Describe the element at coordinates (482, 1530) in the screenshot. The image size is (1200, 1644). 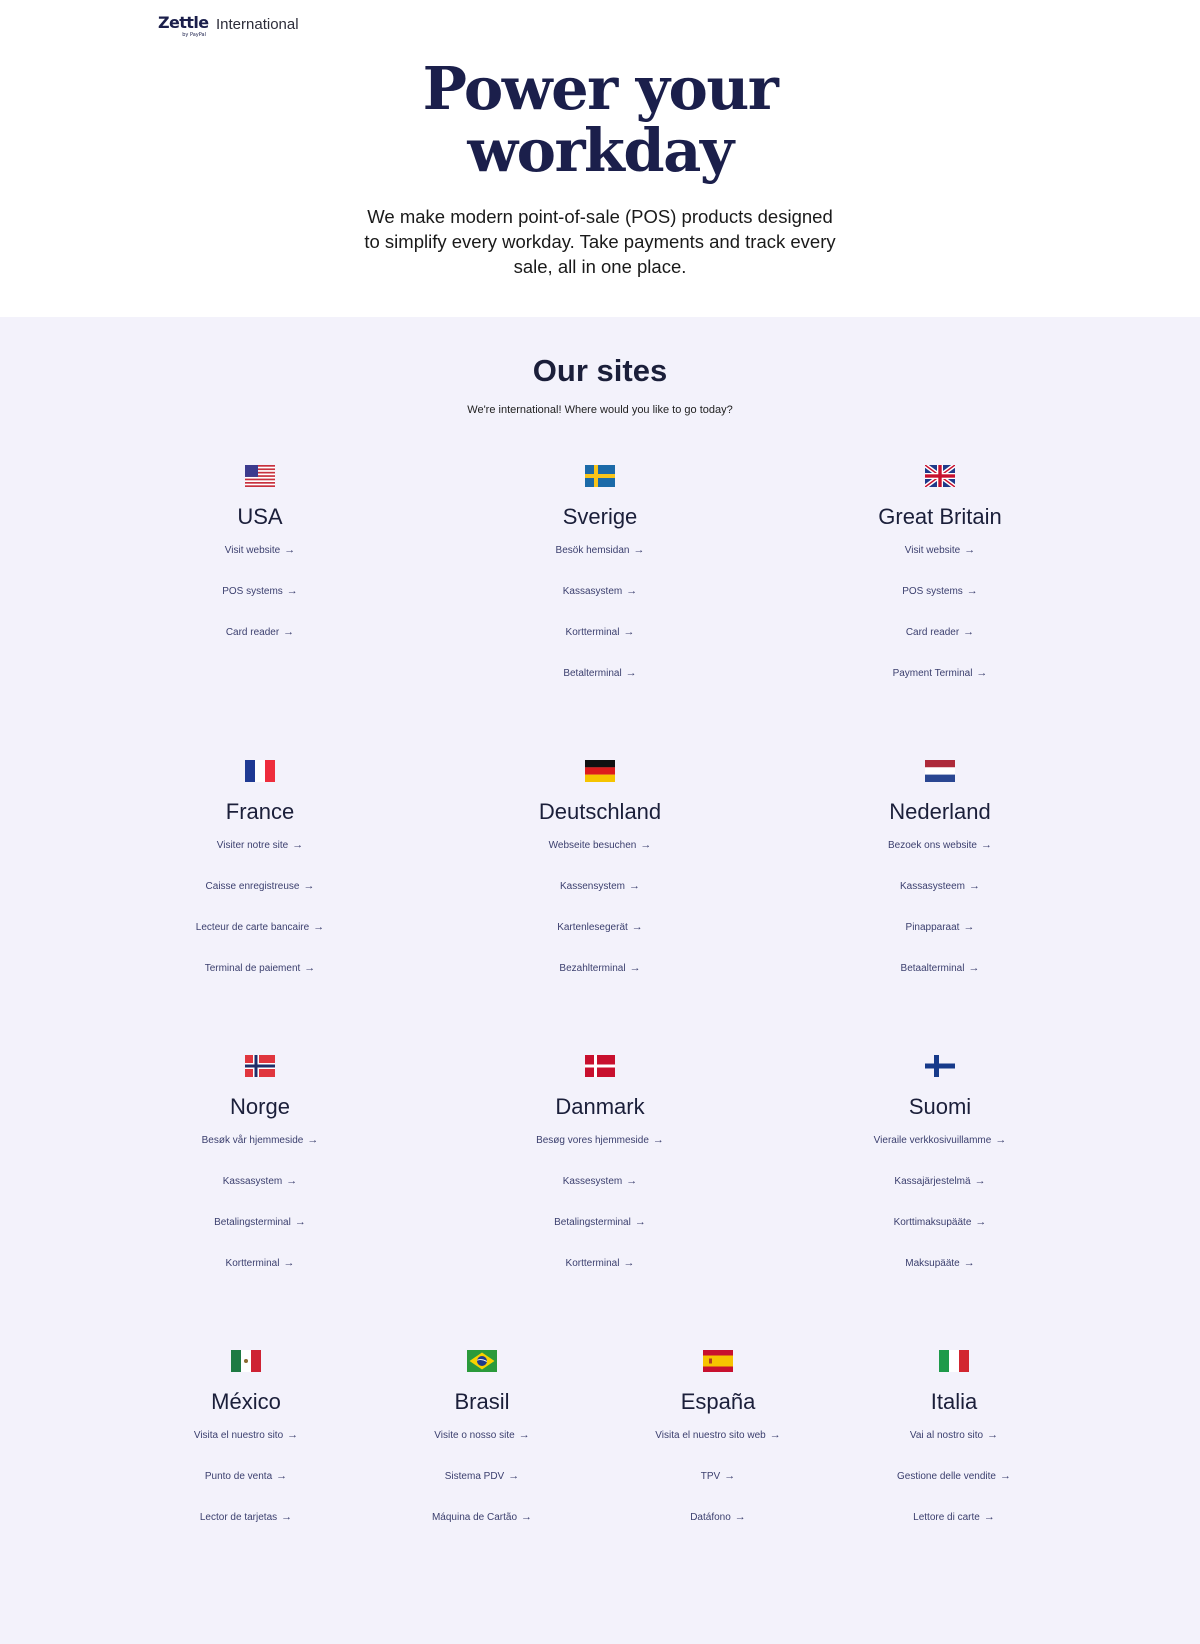
I see `country-link-maquina-de-cartao: Máquina de Cartão →` at that location.